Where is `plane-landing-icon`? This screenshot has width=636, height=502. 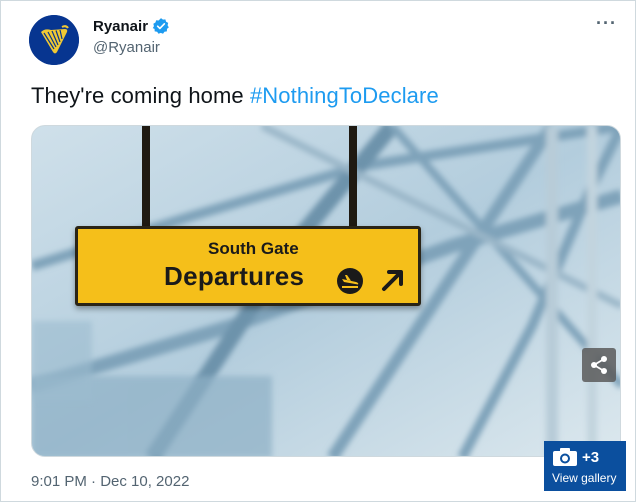
plane-landing-icon is located at coordinates (350, 281).